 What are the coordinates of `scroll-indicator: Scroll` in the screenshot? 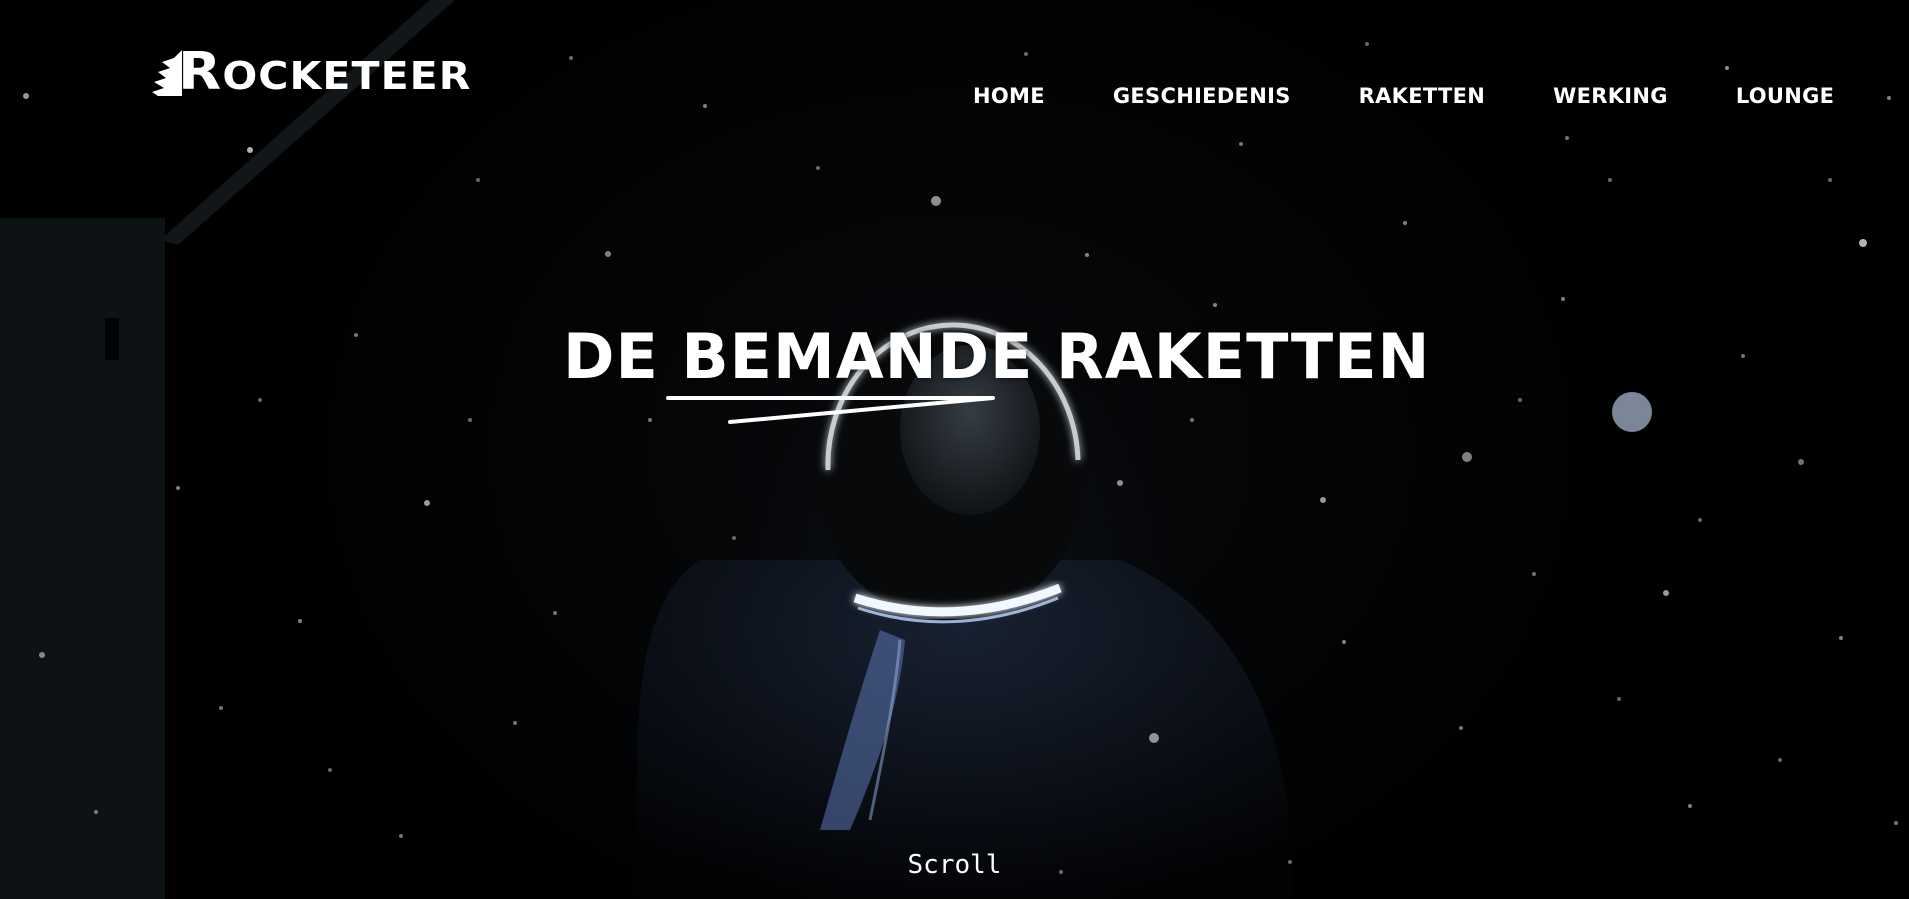 It's located at (954, 865).